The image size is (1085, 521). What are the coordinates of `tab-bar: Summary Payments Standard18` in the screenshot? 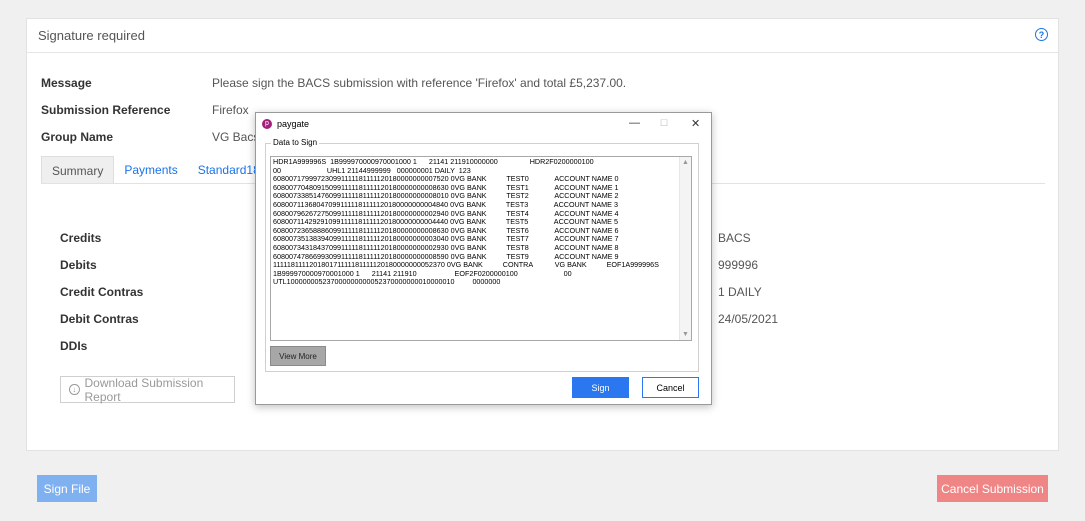 It's located at (155, 170).